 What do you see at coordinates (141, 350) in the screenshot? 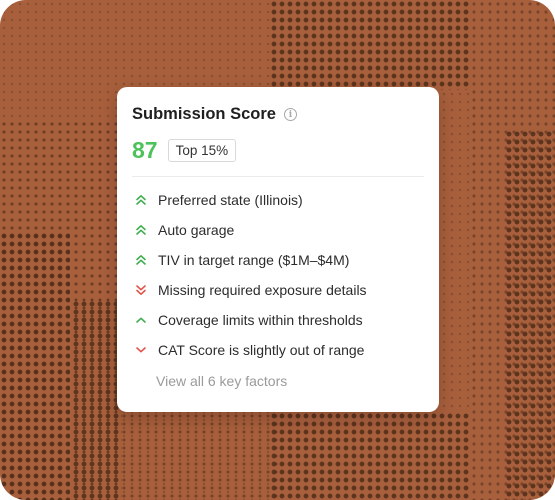
I see `chevron-down-icon` at bounding box center [141, 350].